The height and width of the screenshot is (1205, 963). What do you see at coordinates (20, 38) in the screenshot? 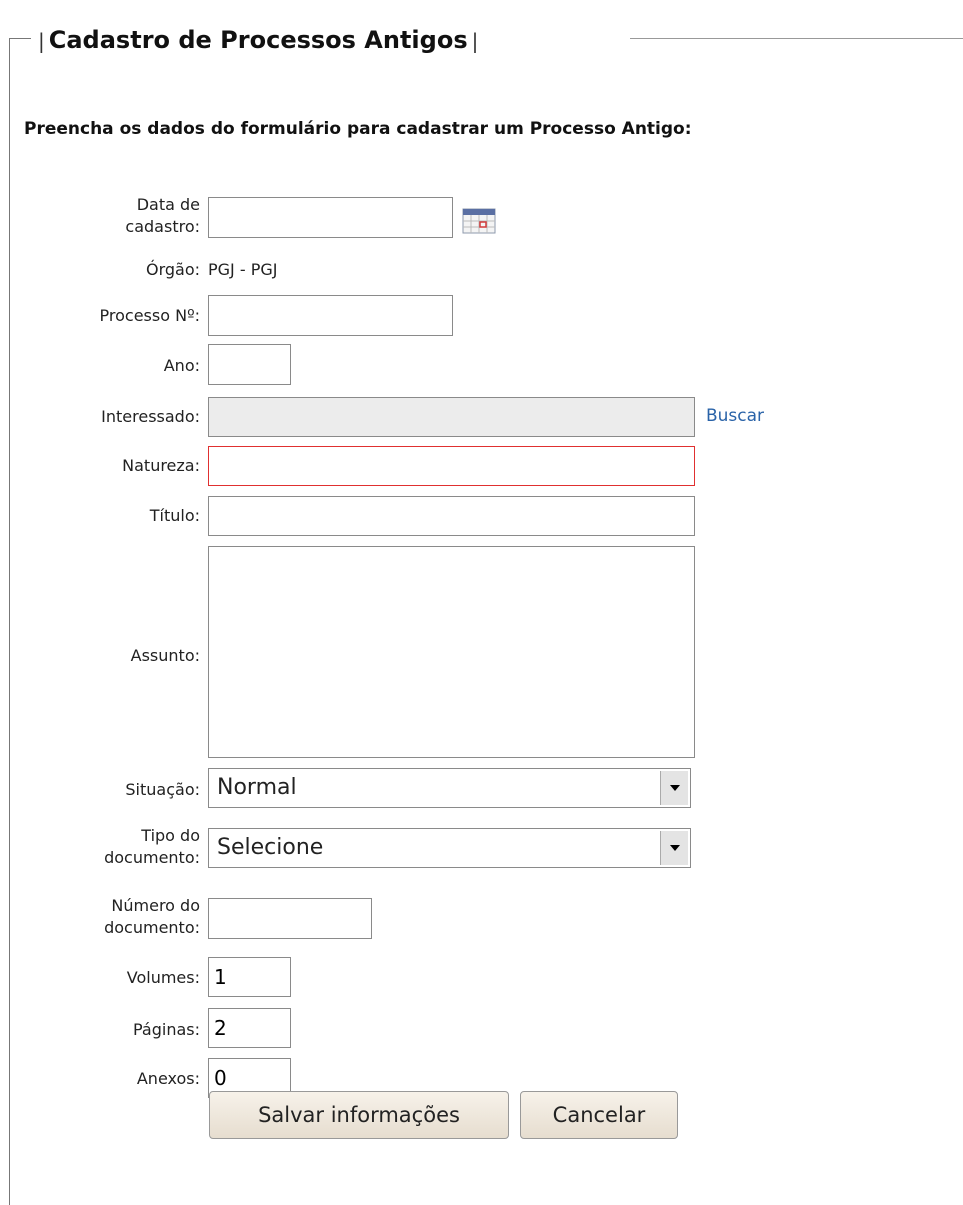
I see `fieldset-border-top-left` at bounding box center [20, 38].